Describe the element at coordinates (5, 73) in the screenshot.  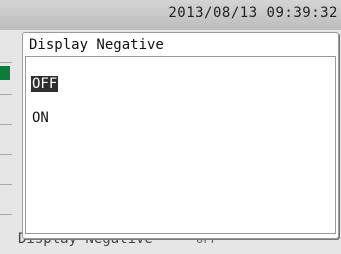
I see `selected-row-accent` at that location.